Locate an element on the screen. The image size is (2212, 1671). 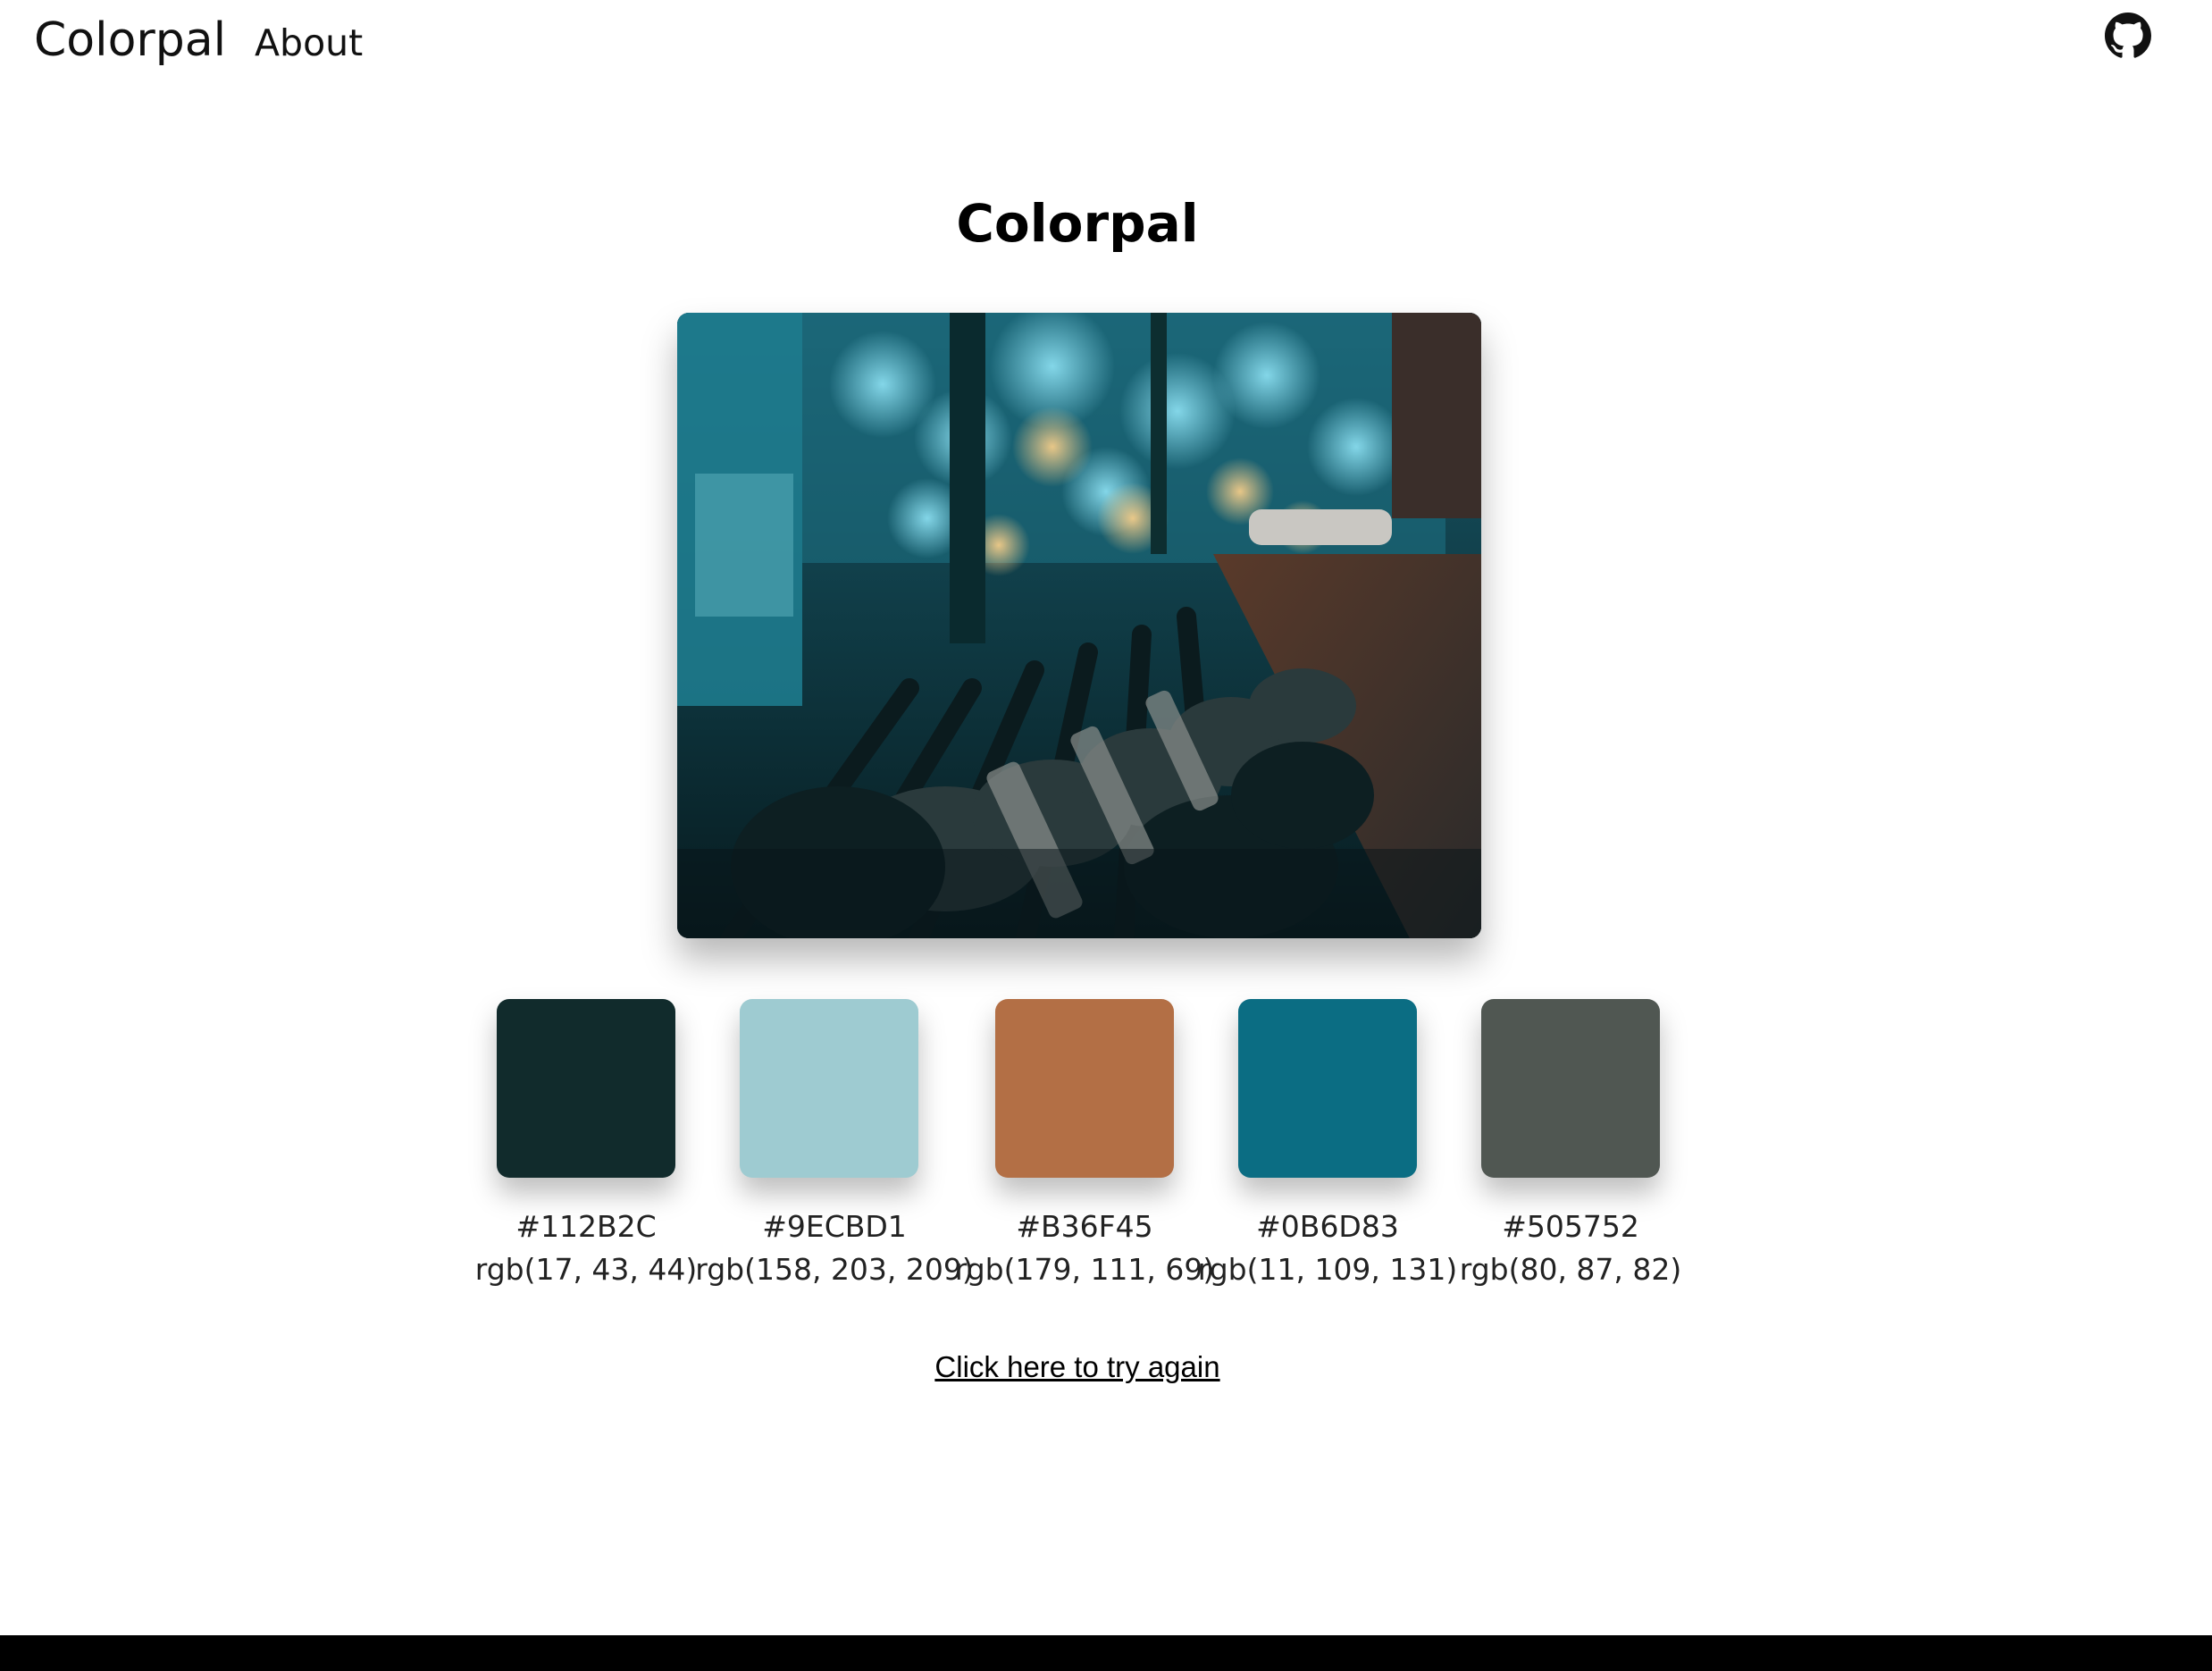
swatch-rgb-5: rgb(80, 87, 82) is located at coordinates (1570, 1269).